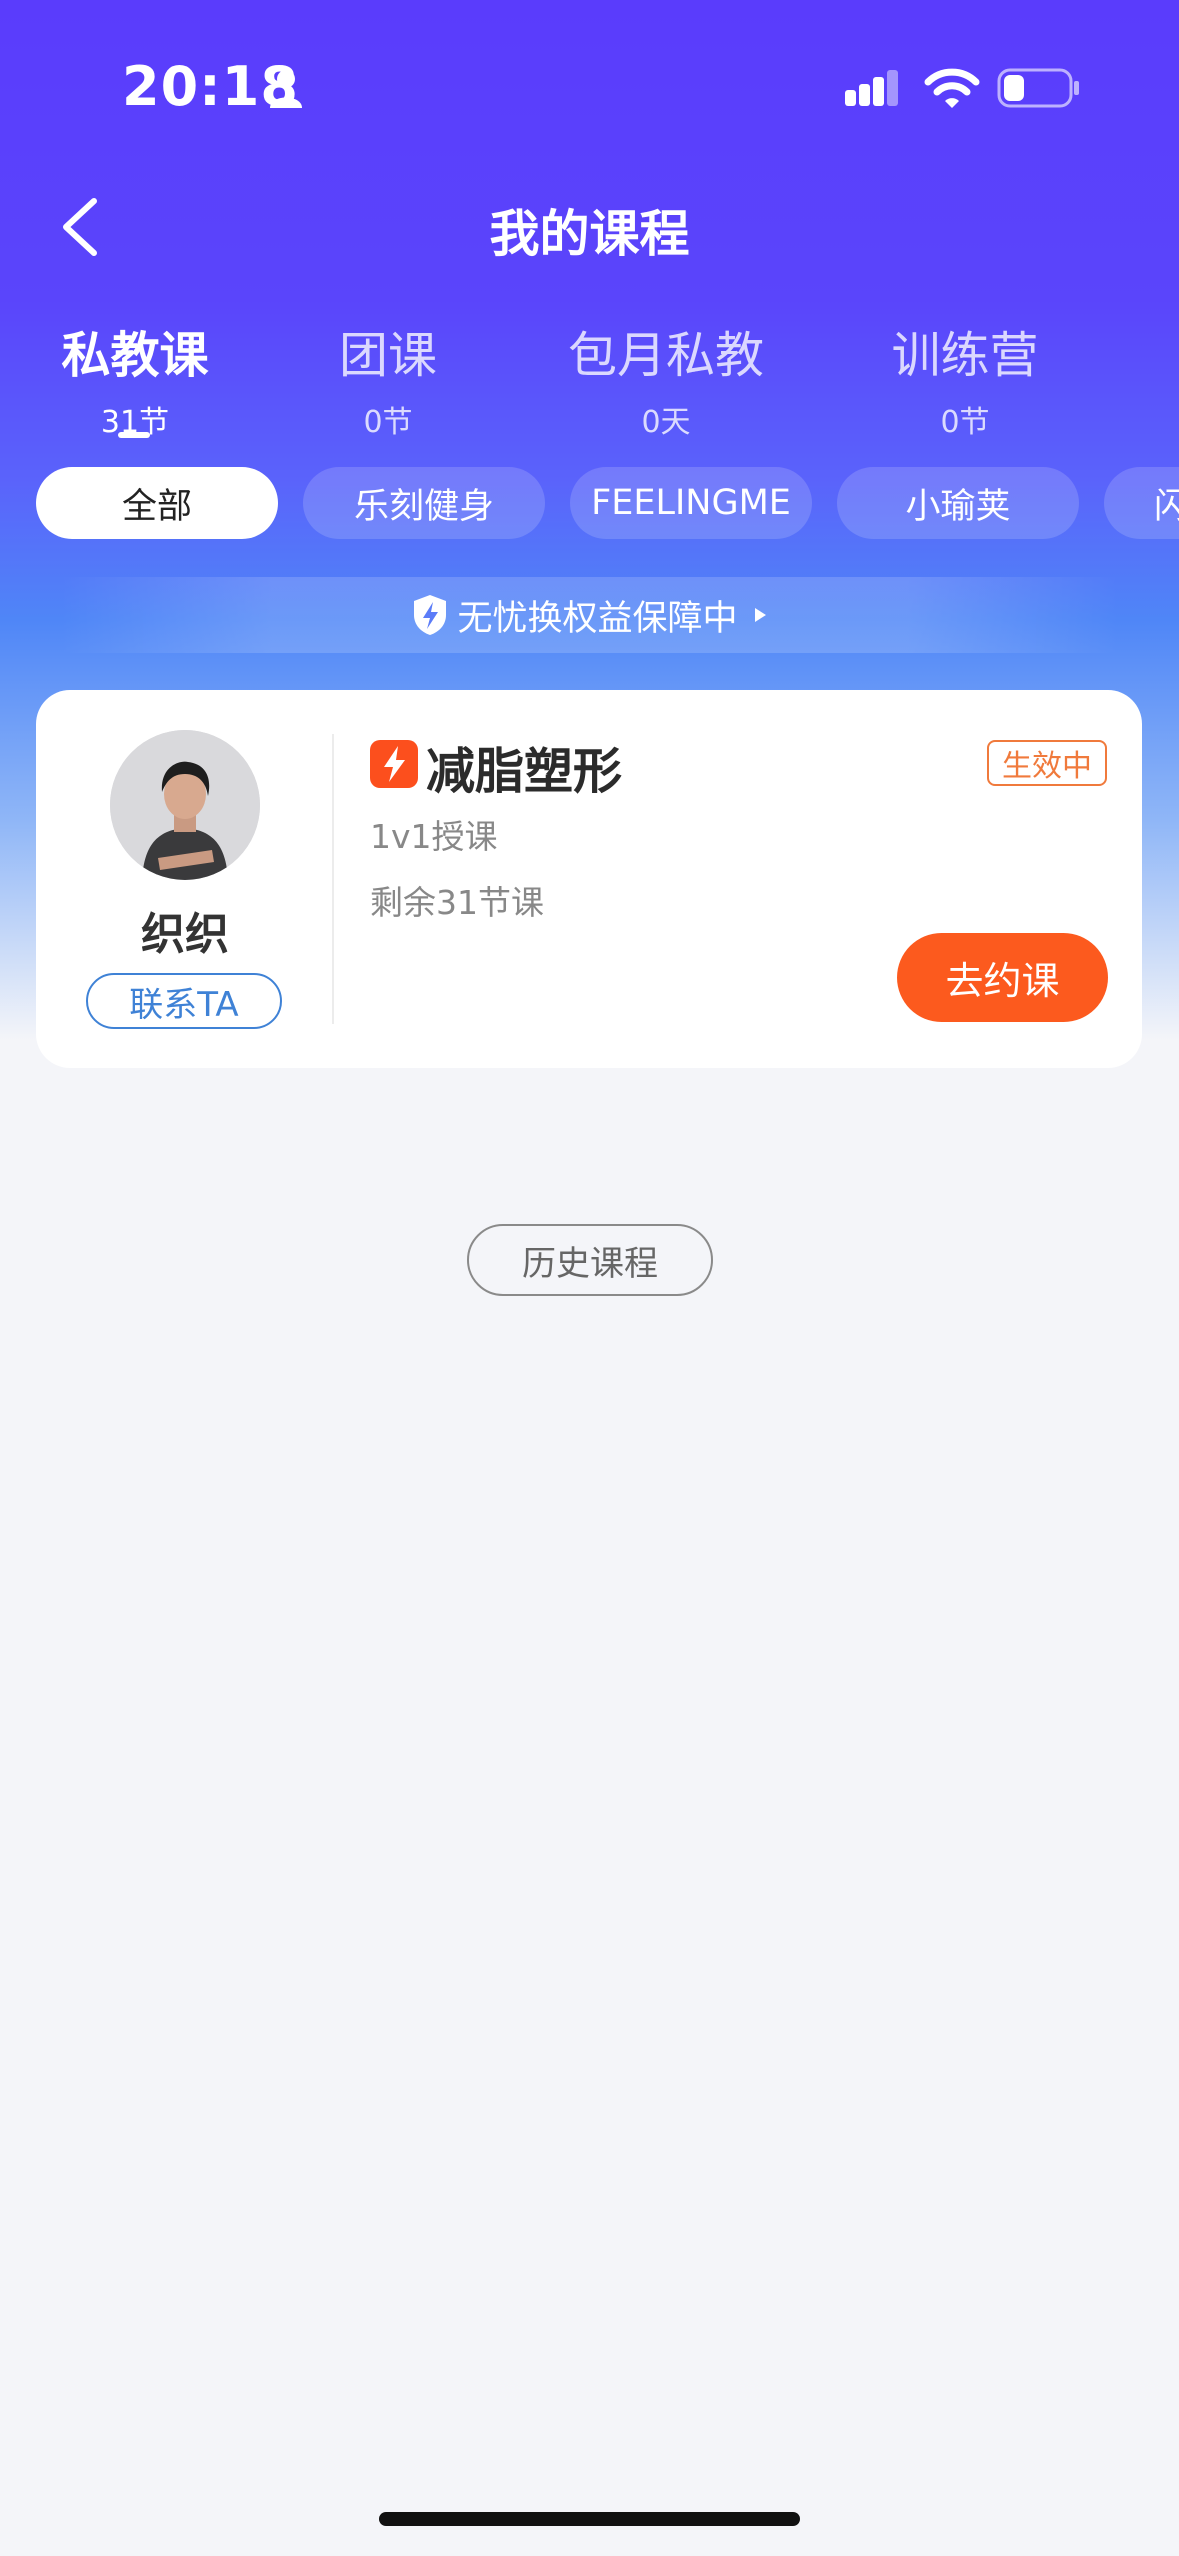  I want to click on person-icon, so click(286, 89).